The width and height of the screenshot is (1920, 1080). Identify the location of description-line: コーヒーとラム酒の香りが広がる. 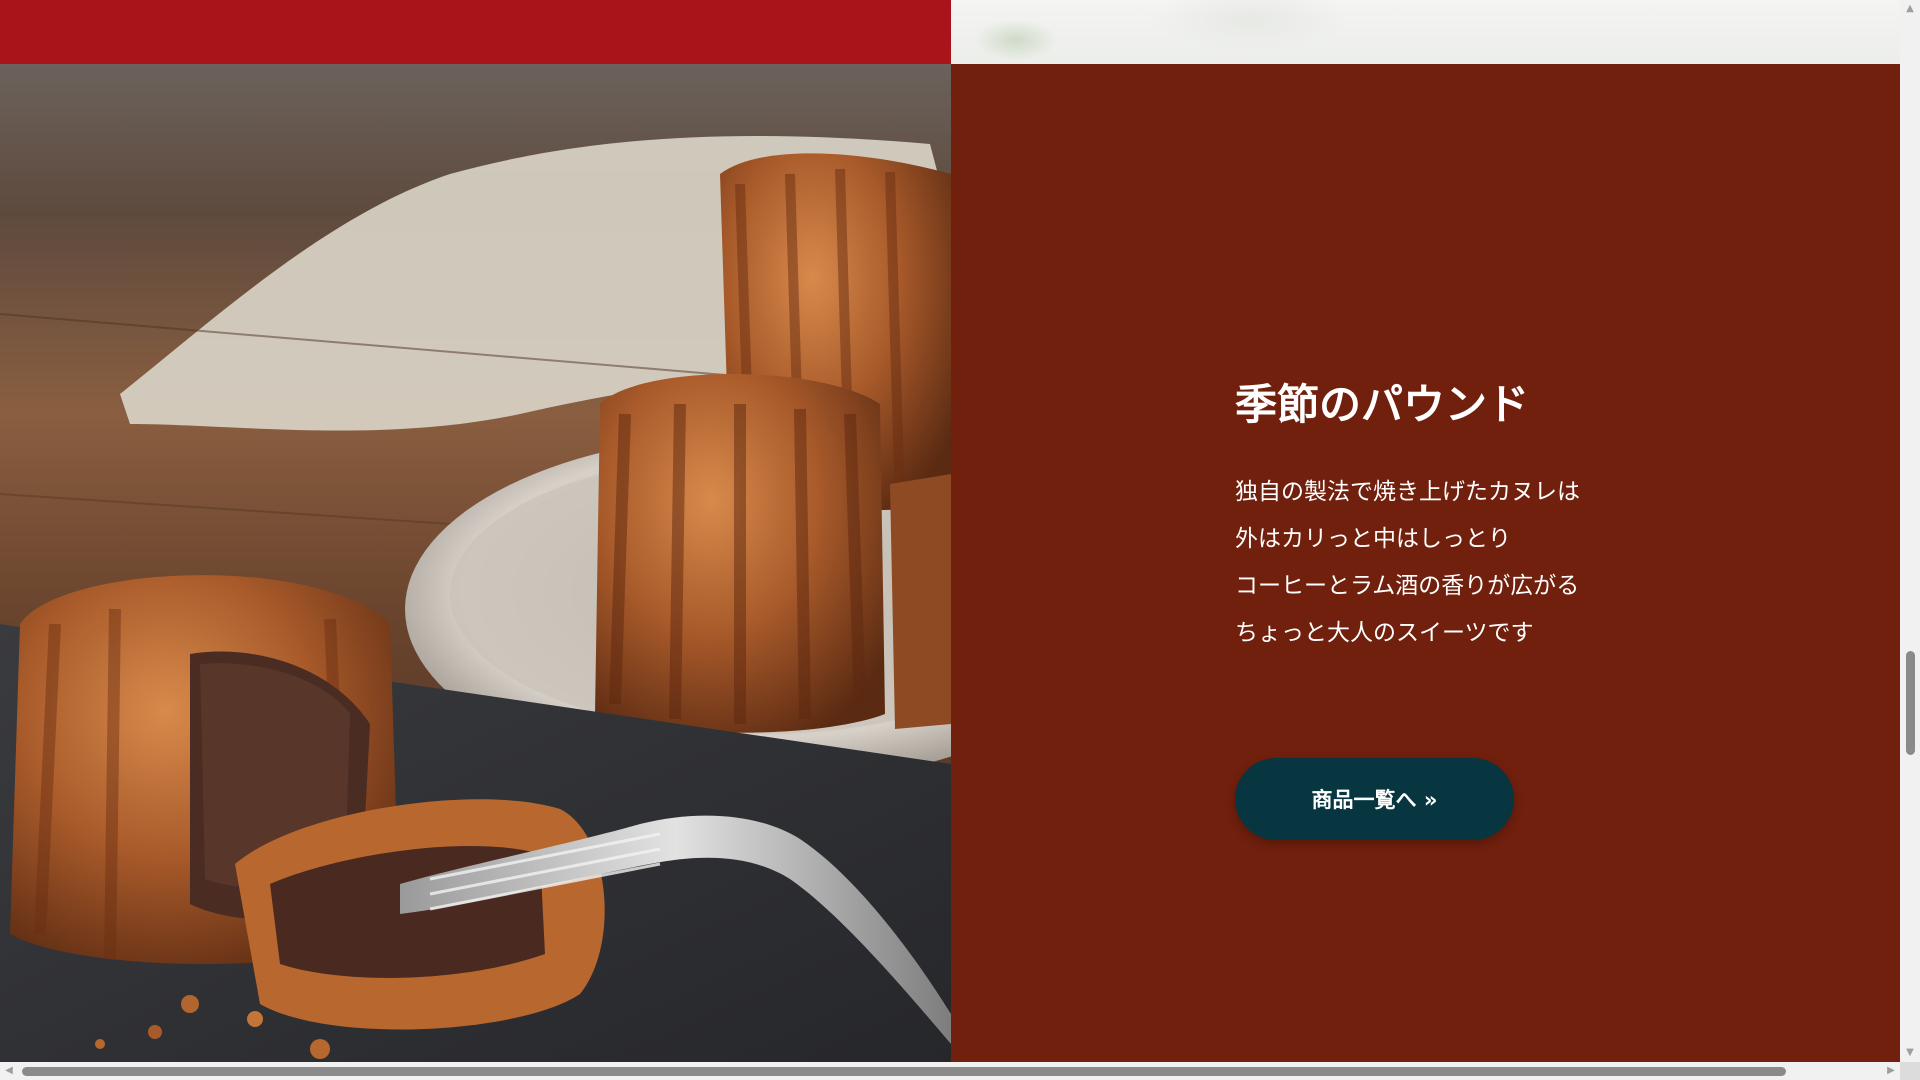
(1407, 586).